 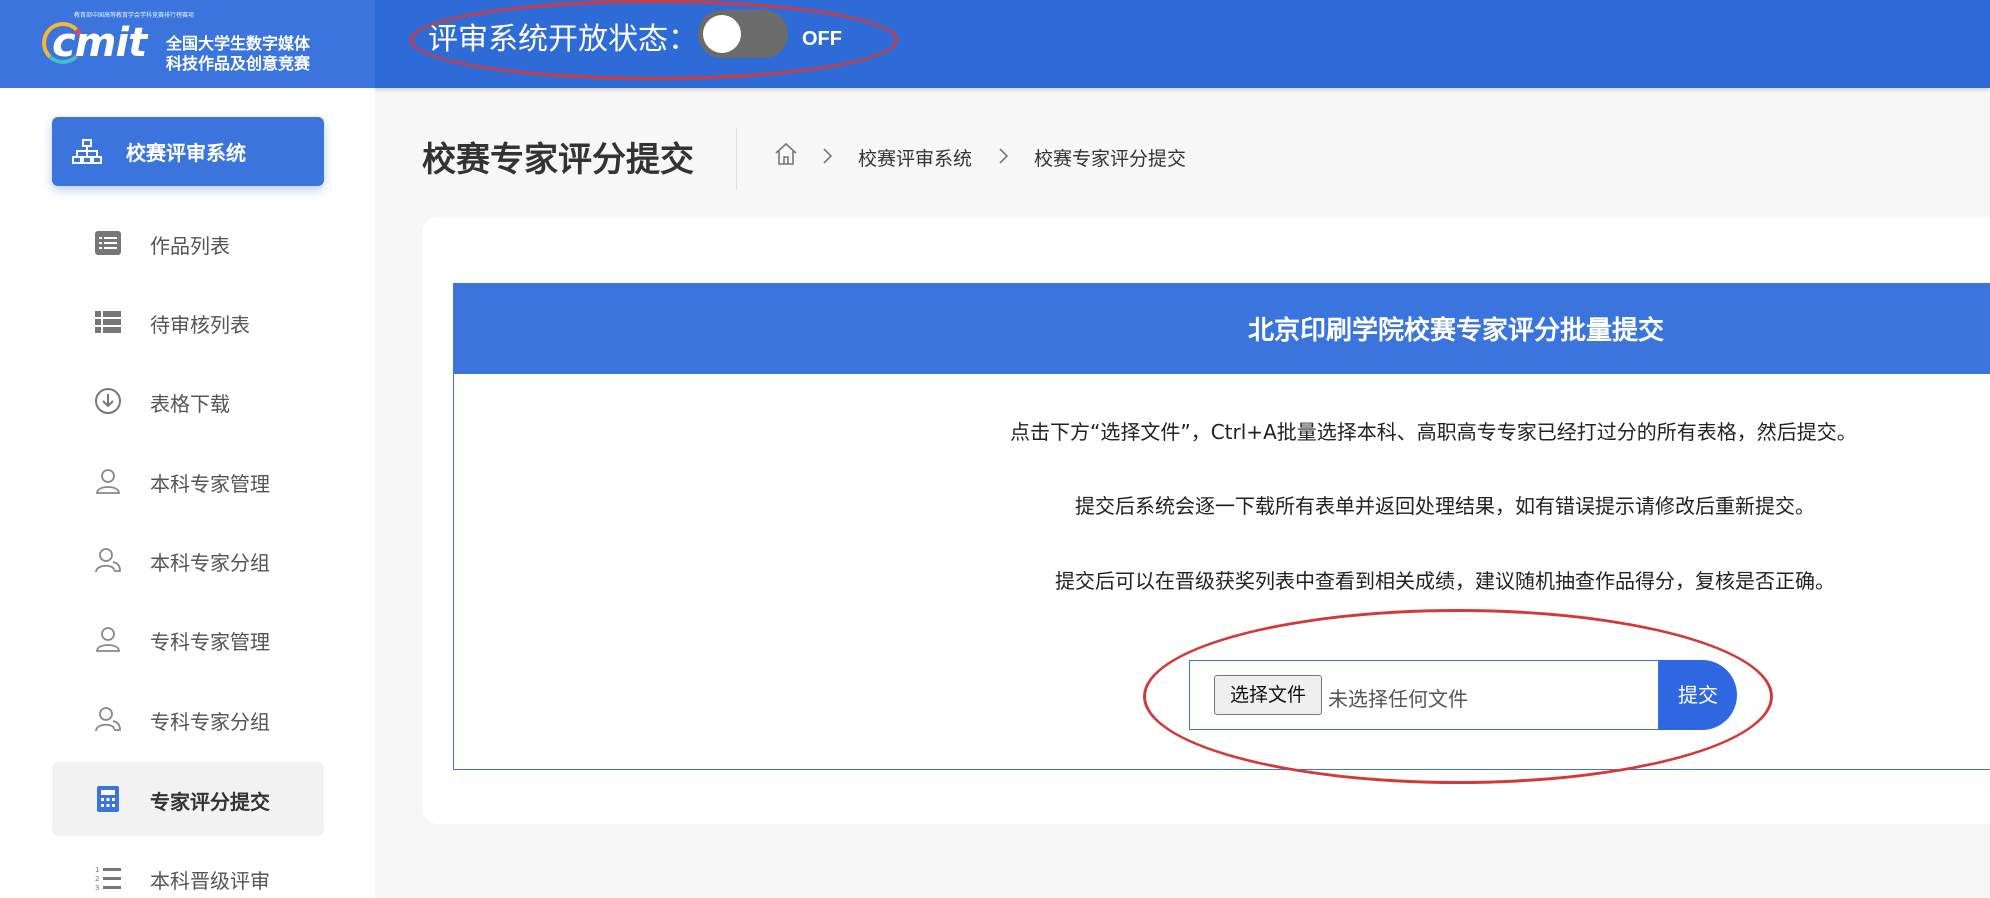 I want to click on panel-title: 北京印刷学院校赛专家评分批量提交, so click(x=1456, y=331).